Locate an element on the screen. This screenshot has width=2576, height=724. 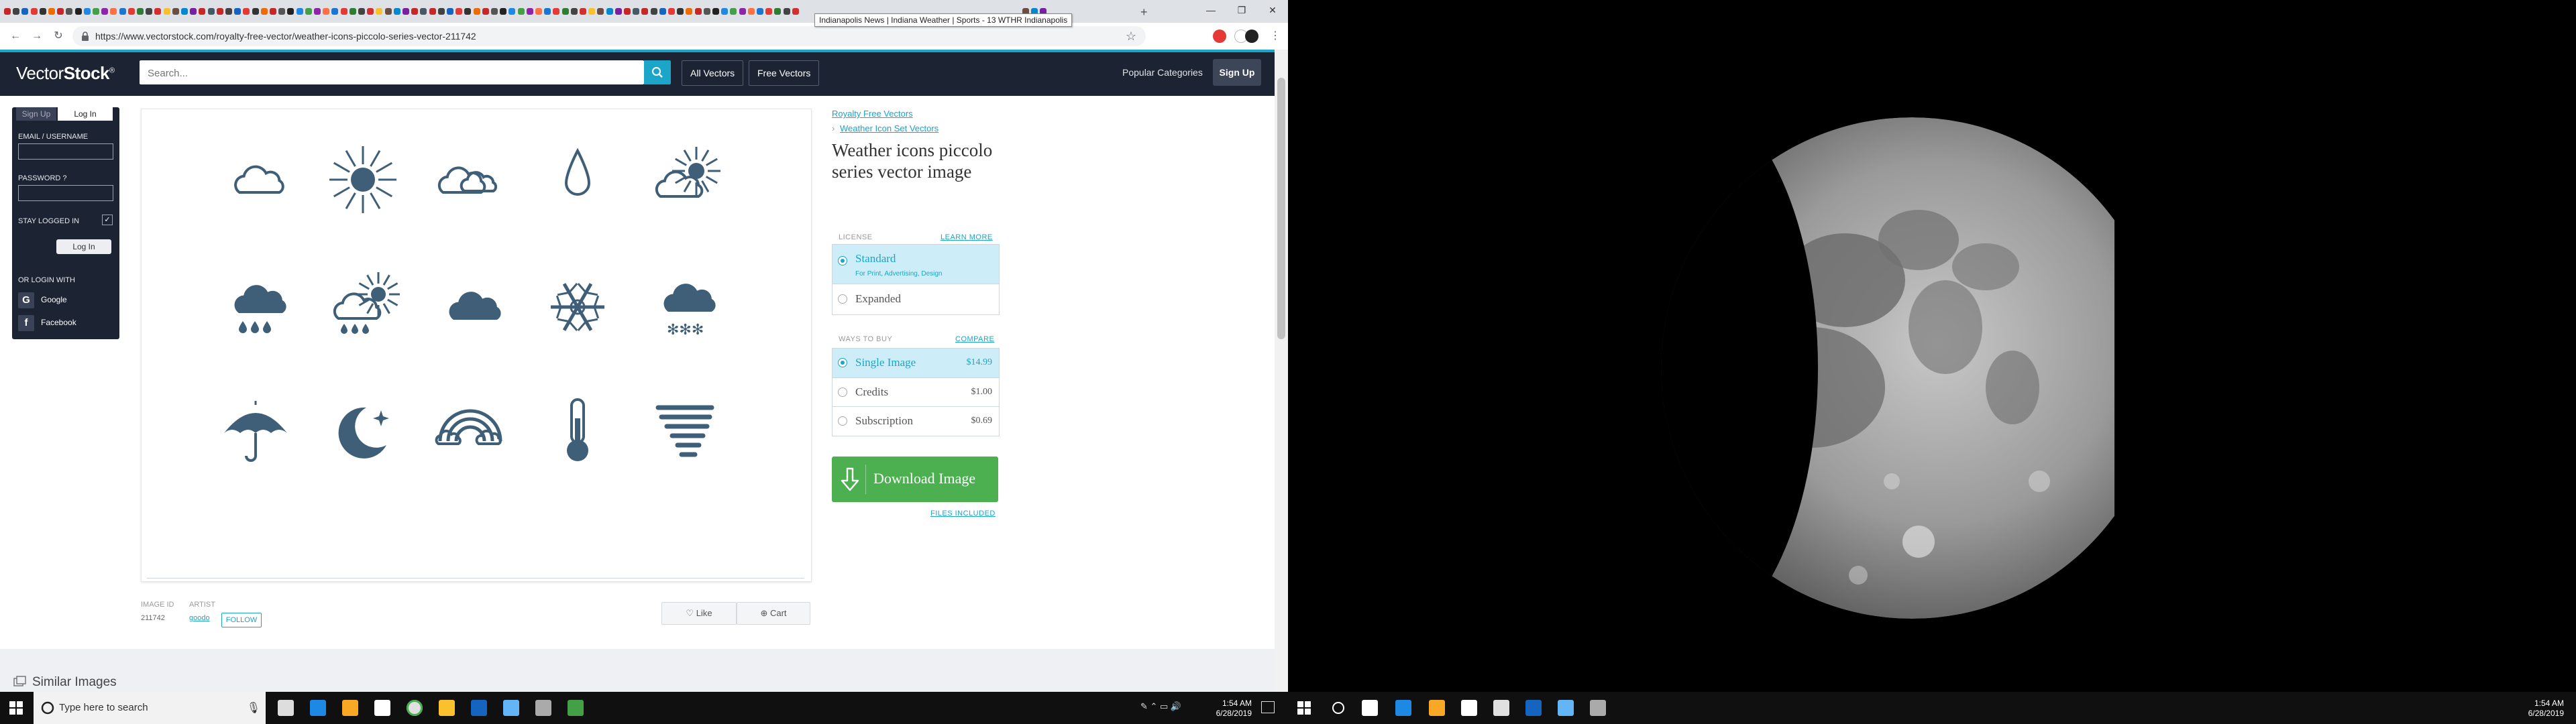
learn-more-link: LEARN MORE is located at coordinates (967, 237).